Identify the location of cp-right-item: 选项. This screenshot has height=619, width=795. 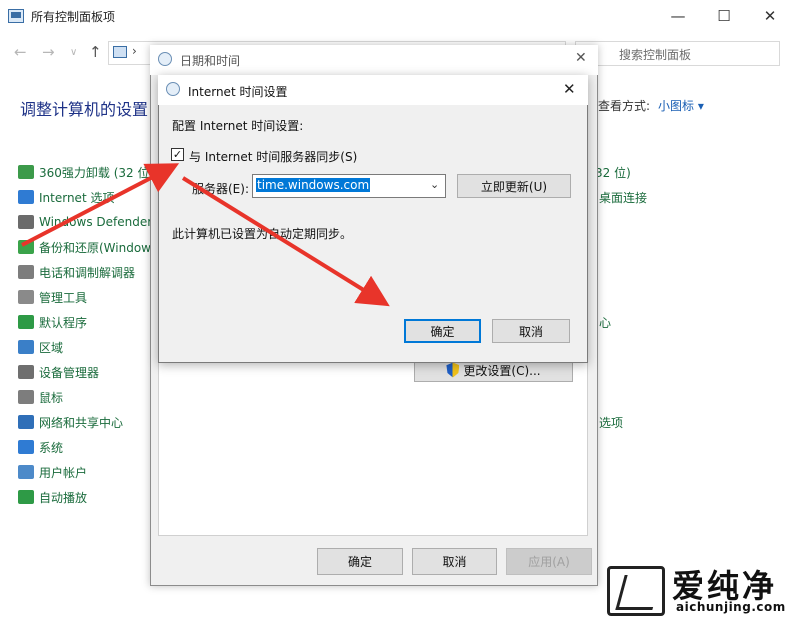
(611, 423).